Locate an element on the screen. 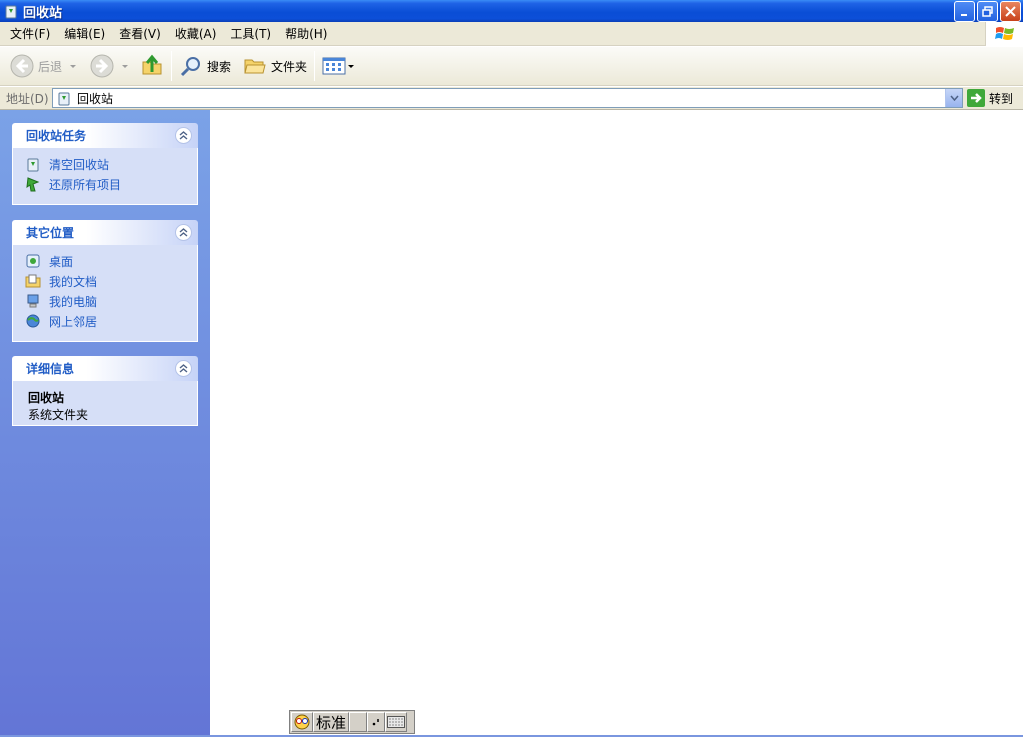 The width and height of the screenshot is (1023, 737). place-my-computer: 我的电脑 is located at coordinates (111, 301).